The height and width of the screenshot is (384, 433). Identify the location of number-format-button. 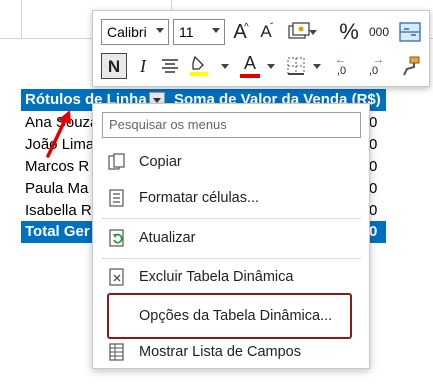
(300, 32).